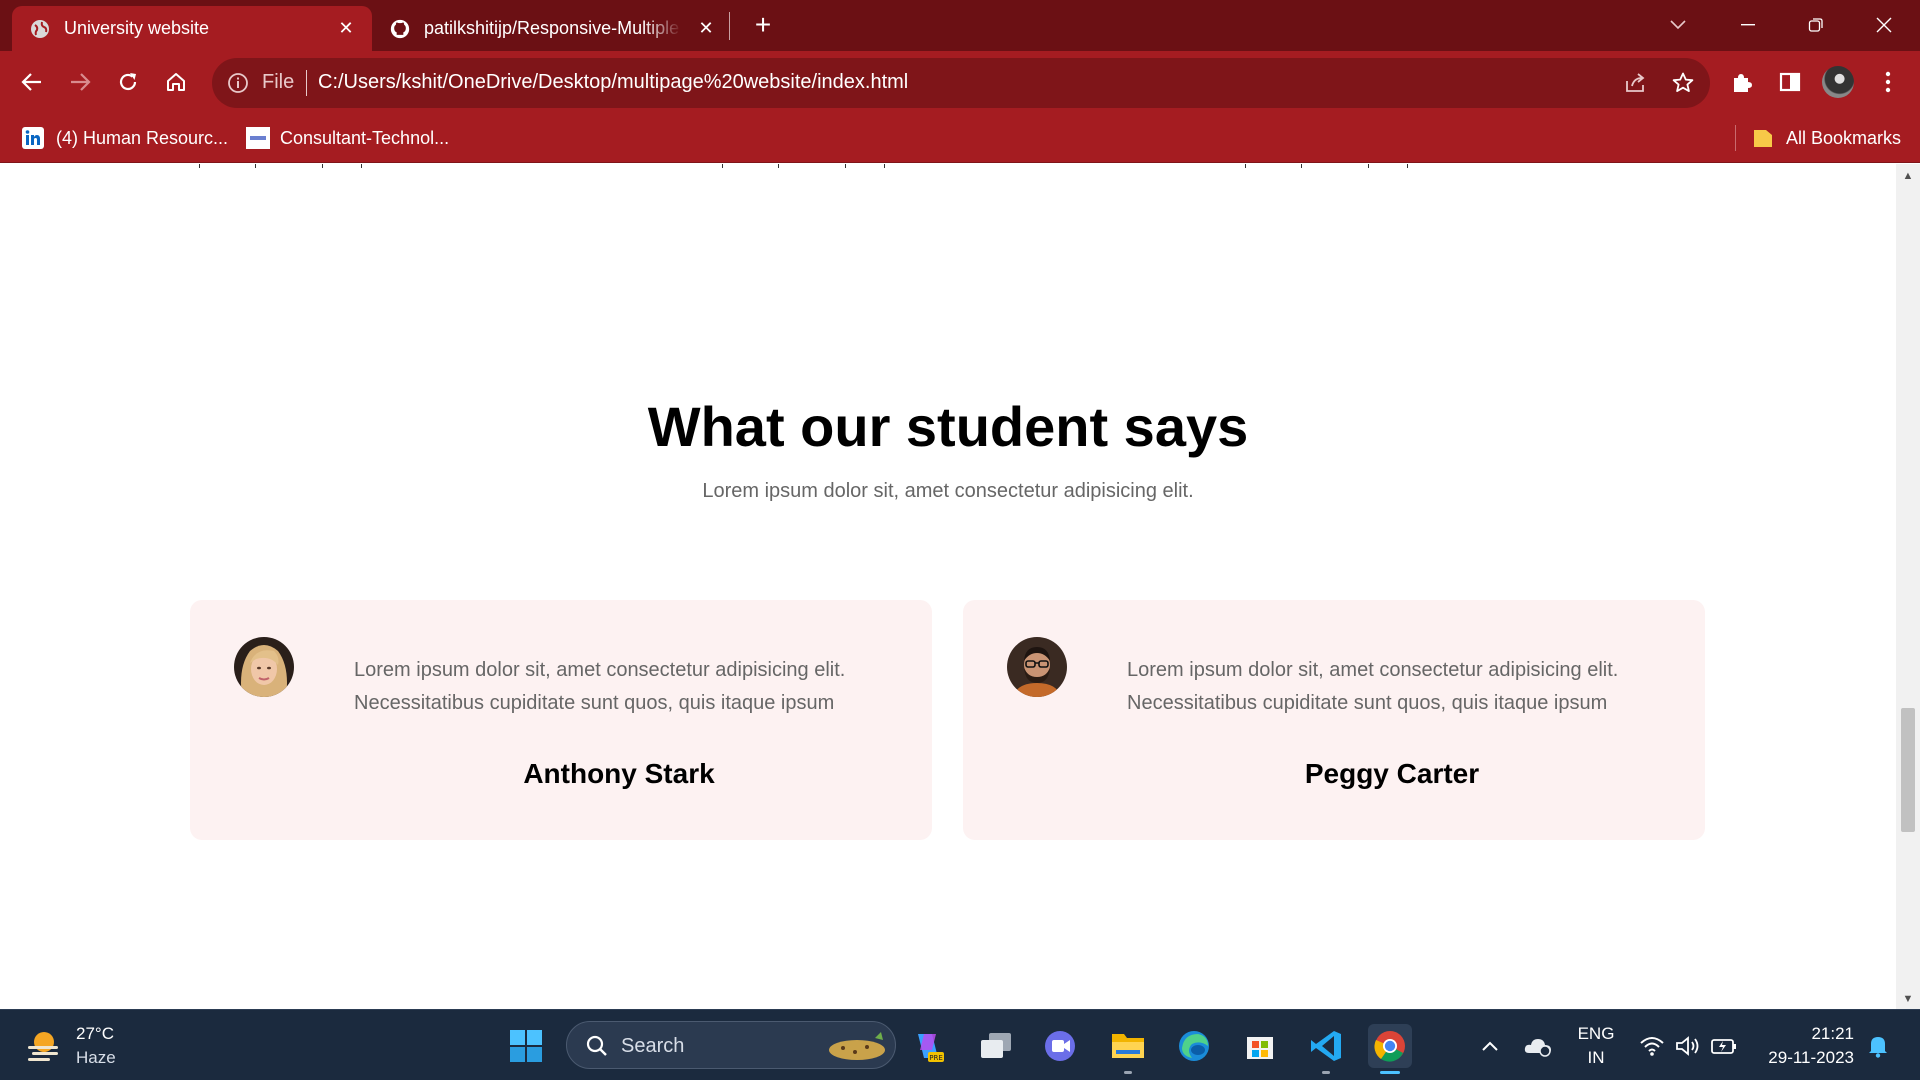 Image resolution: width=1920 pixels, height=1080 pixels. I want to click on menu-kebab-icon, so click(1888, 82).